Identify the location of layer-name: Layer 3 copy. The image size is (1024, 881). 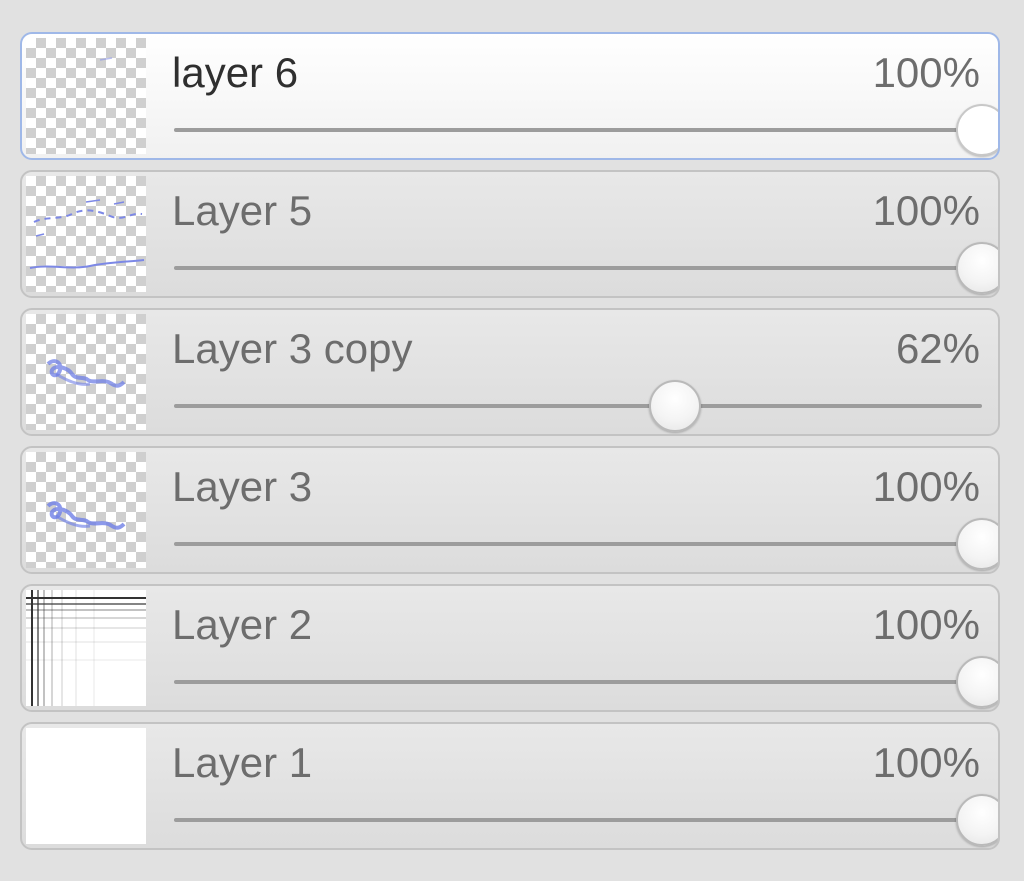
(292, 348).